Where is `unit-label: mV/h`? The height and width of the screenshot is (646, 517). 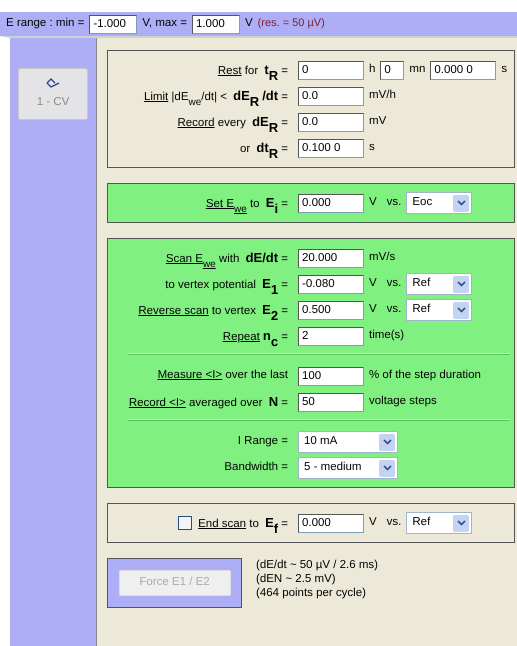 unit-label: mV/h is located at coordinates (382, 96).